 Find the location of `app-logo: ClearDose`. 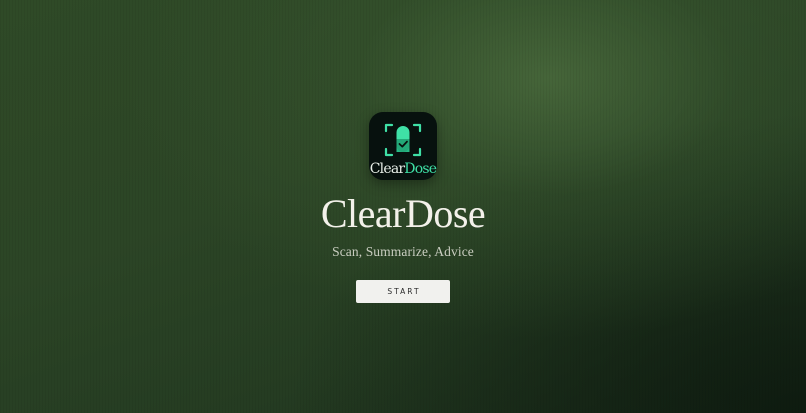

app-logo: ClearDose is located at coordinates (403, 146).